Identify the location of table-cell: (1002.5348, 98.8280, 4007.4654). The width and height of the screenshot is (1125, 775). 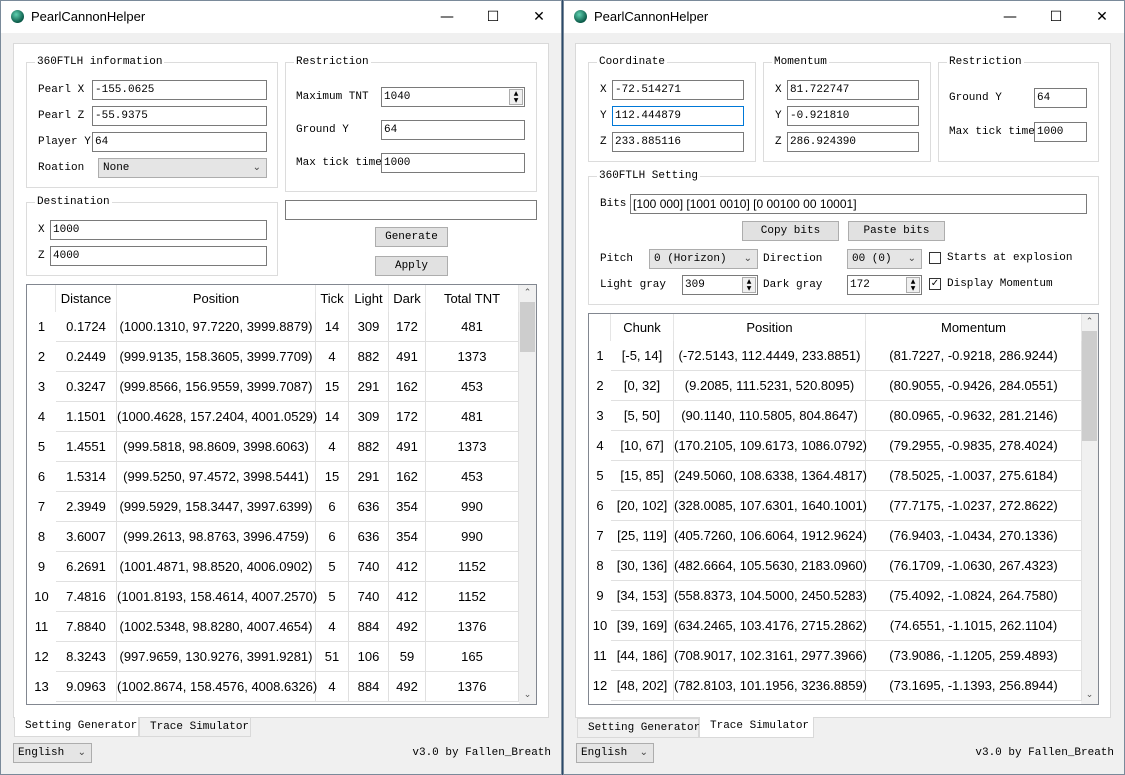
(216, 627).